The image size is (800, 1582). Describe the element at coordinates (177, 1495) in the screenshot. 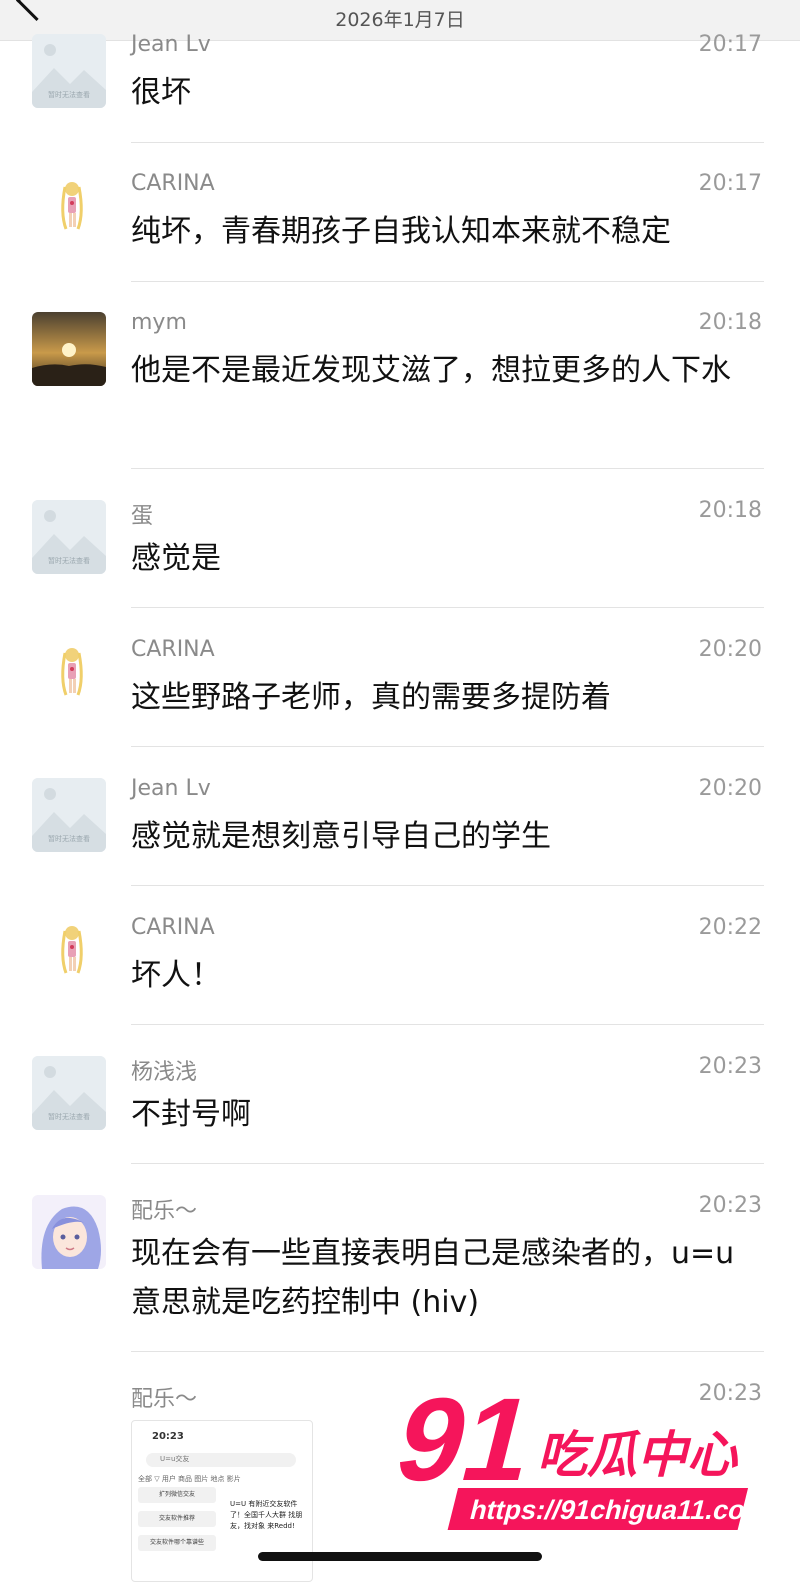

I see `thumbnail-chip: 扩列微信交友` at that location.